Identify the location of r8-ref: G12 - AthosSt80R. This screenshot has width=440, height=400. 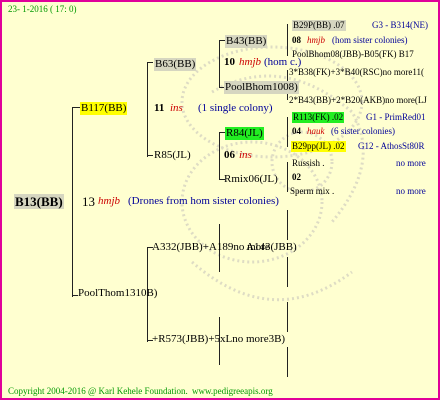
(391, 146).